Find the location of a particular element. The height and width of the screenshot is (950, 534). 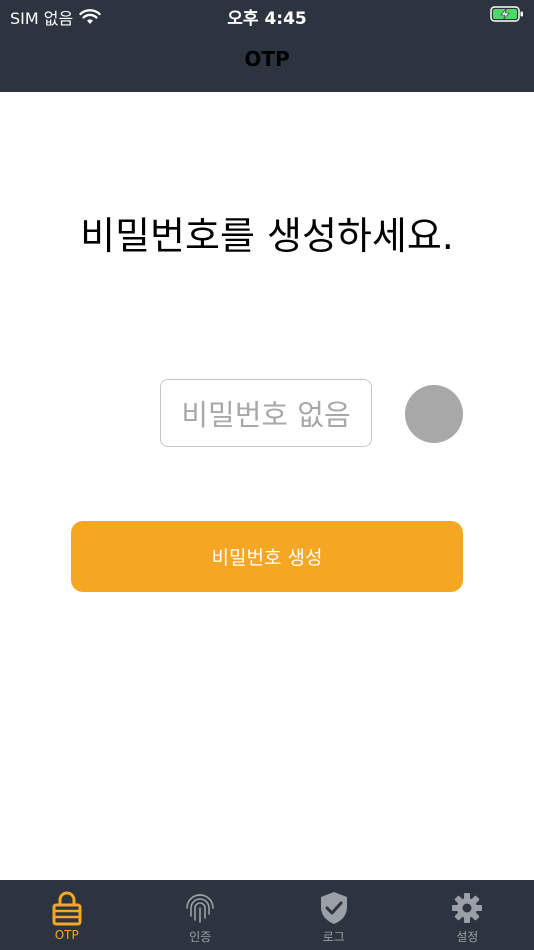

status-bar: SIM 없음 오후 4:45 is located at coordinates (267, 15).